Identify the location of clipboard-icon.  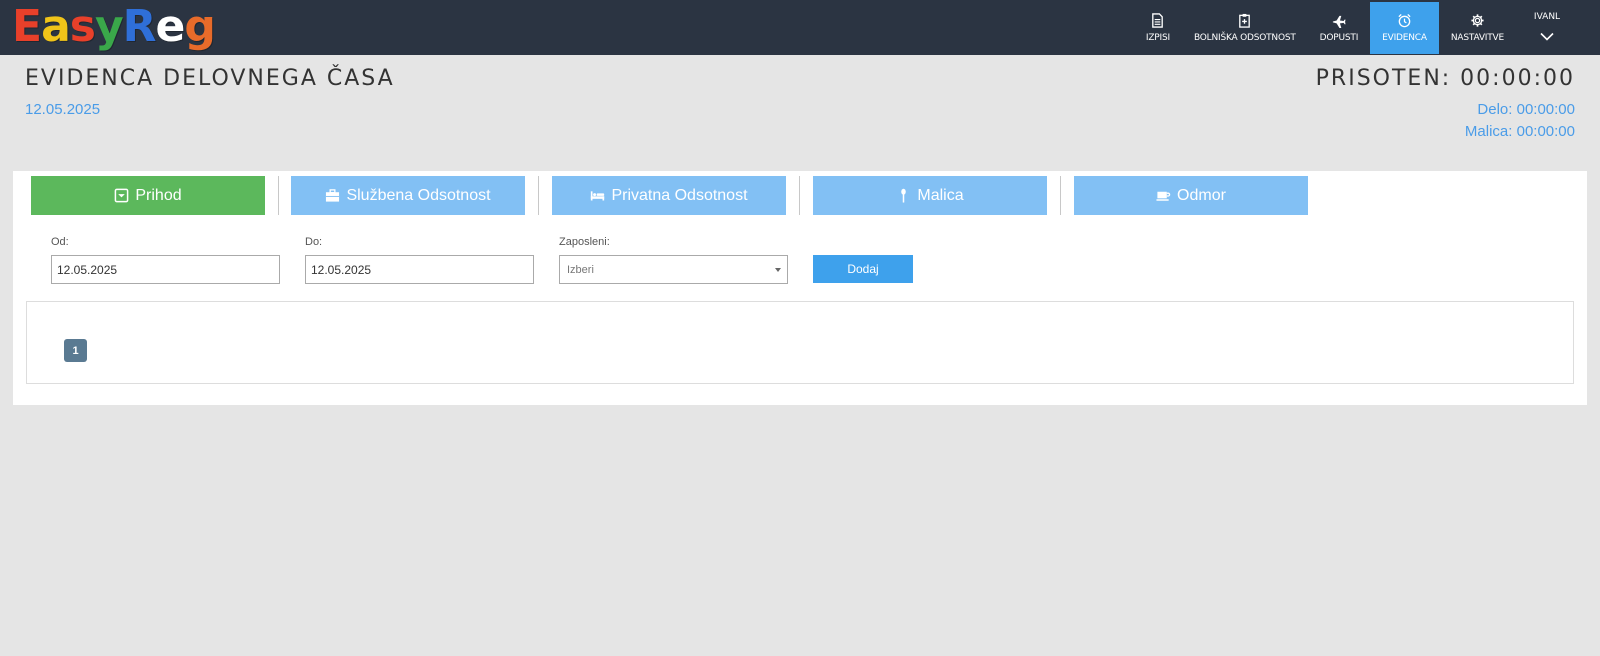
(1245, 20).